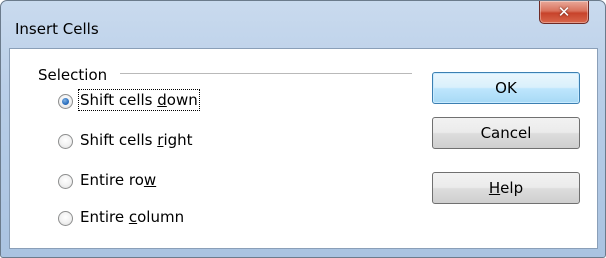  I want to click on option-label: Shift cells down, so click(139, 100).